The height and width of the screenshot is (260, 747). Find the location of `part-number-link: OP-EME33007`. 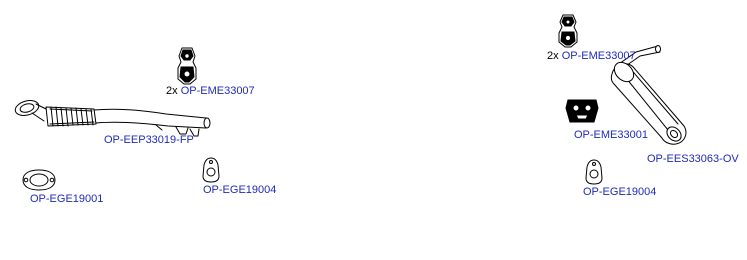

part-number-link: OP-EME33007 is located at coordinates (599, 56).